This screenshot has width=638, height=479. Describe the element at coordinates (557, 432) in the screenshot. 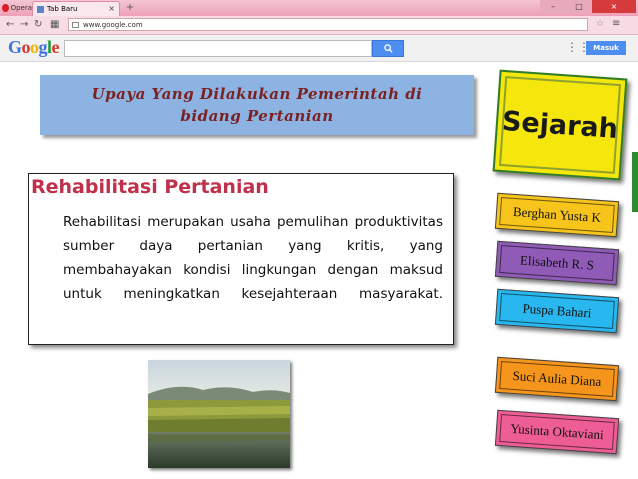

I see `member-button-5: Yusinta Oktaviani` at that location.